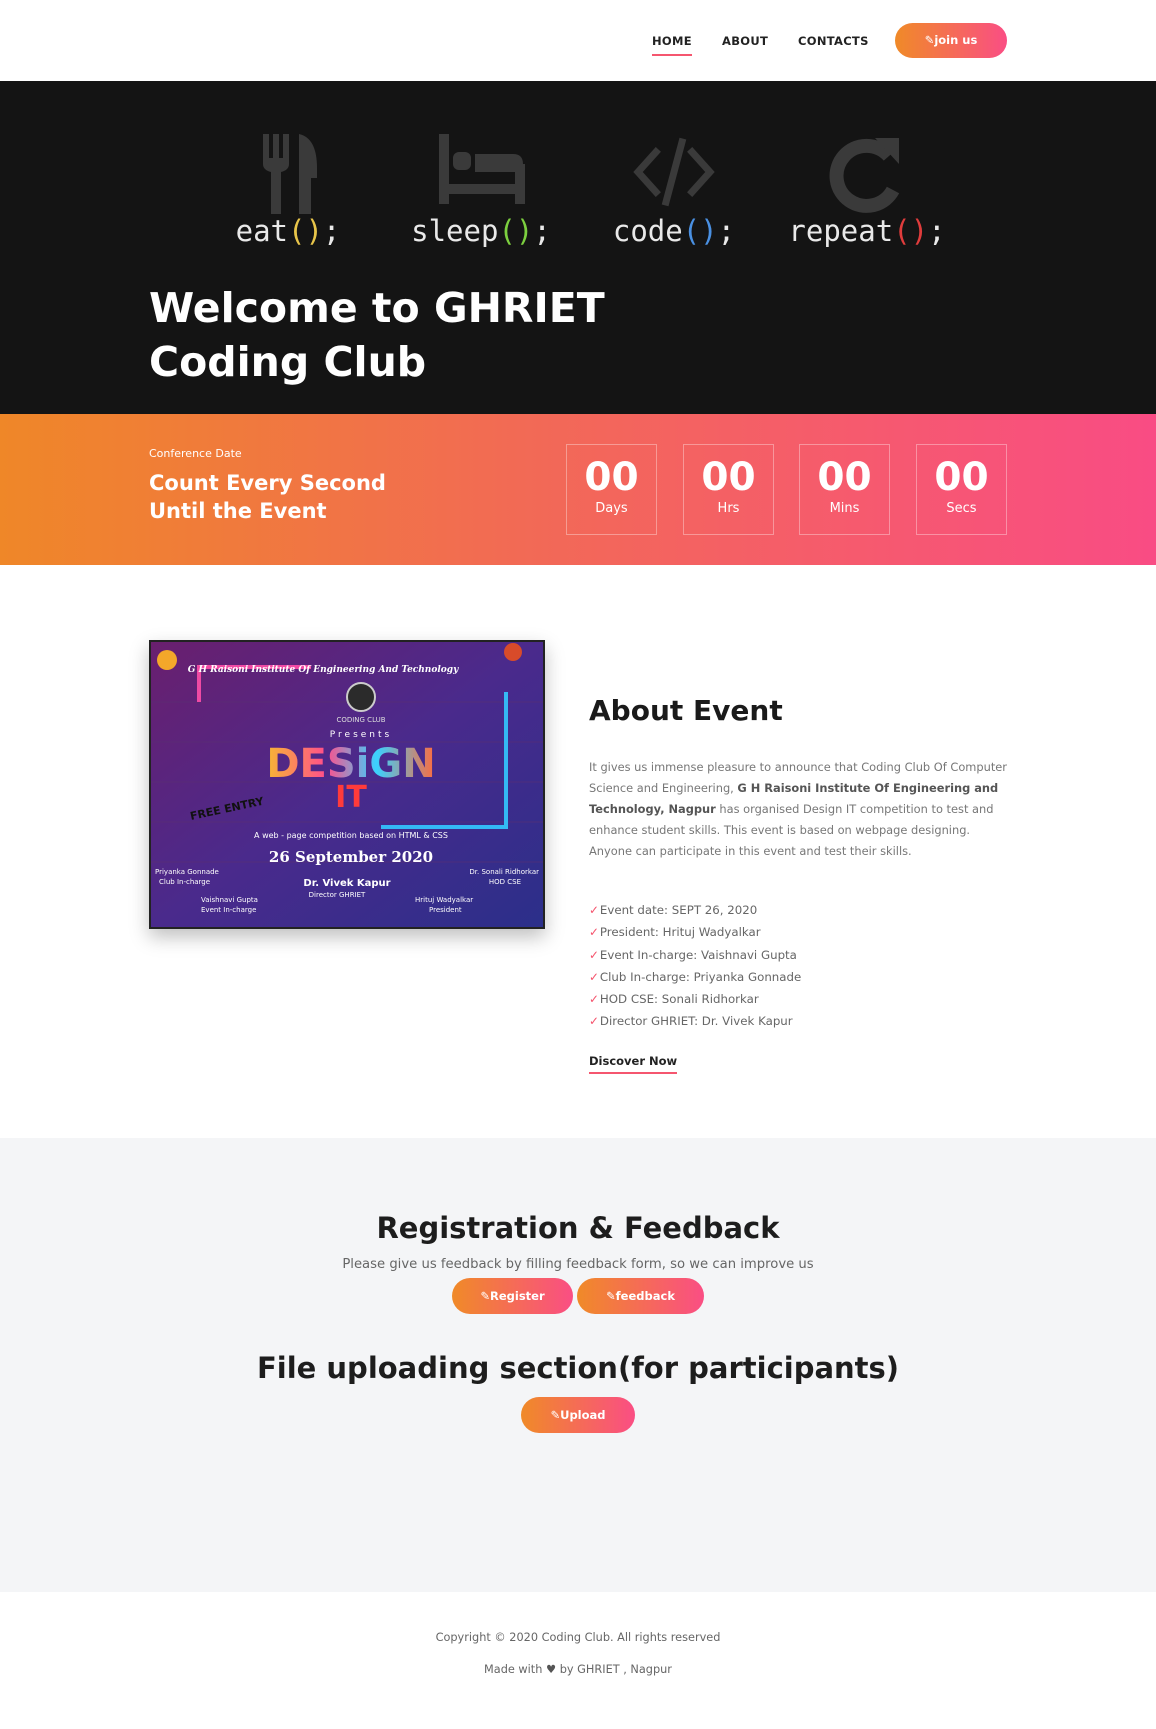  Describe the element at coordinates (686, 710) in the screenshot. I see `about-event-title: About Event` at that location.